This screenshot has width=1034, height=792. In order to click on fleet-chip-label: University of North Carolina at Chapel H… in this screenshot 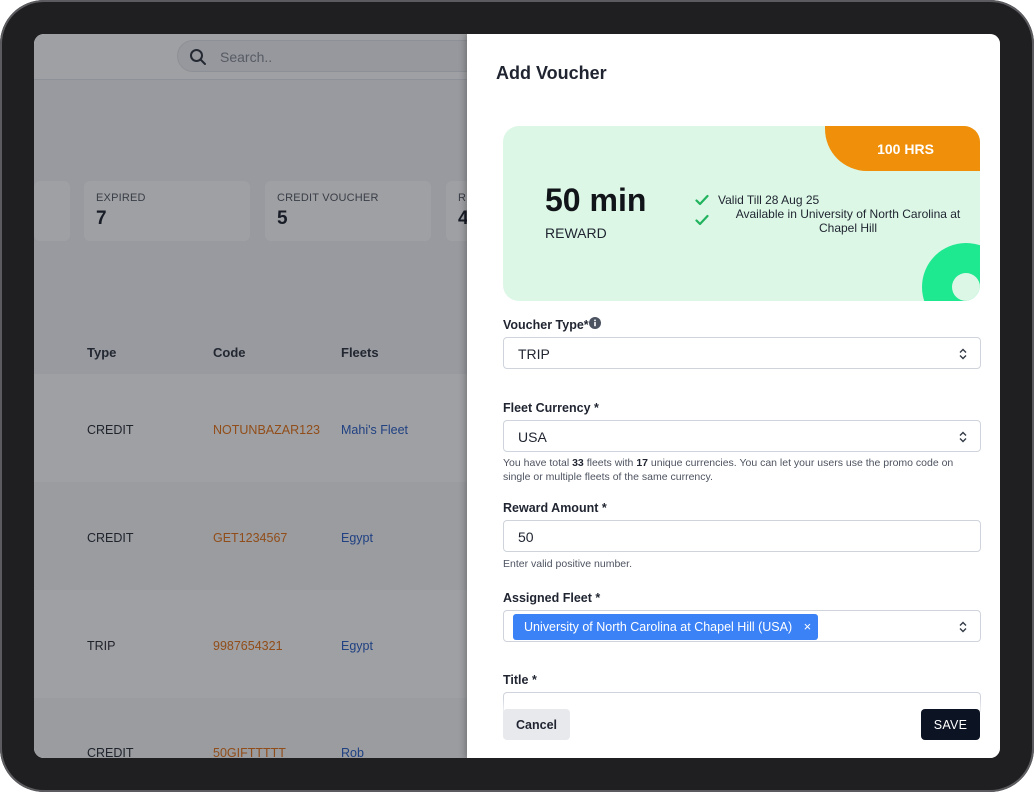, I will do `click(658, 627)`.